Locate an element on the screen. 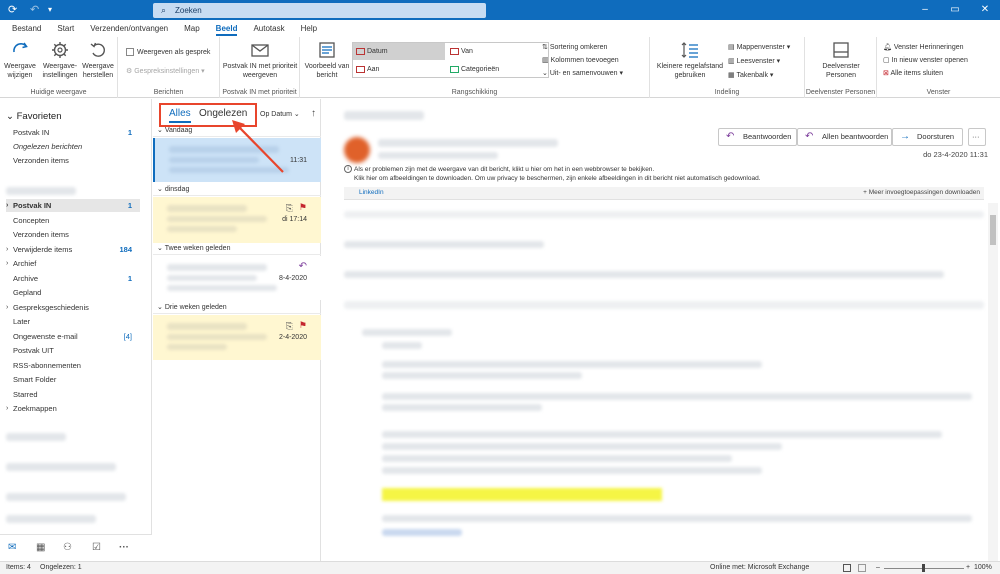 The height and width of the screenshot is (574, 1000). more-actions-button: ··· is located at coordinates (977, 137).